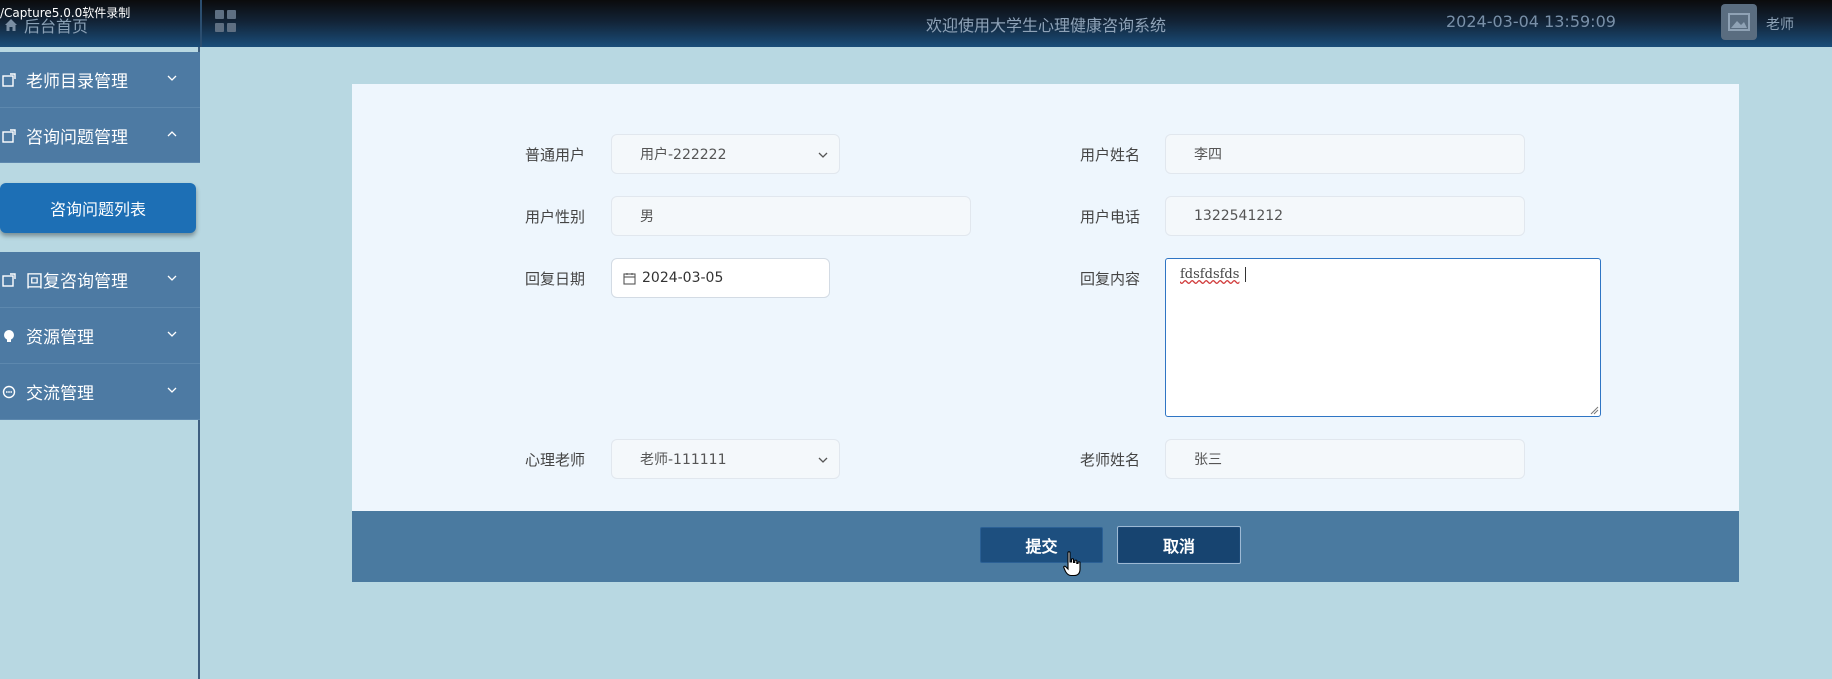 The height and width of the screenshot is (679, 1832). I want to click on gender-label: 用户性别, so click(555, 217).